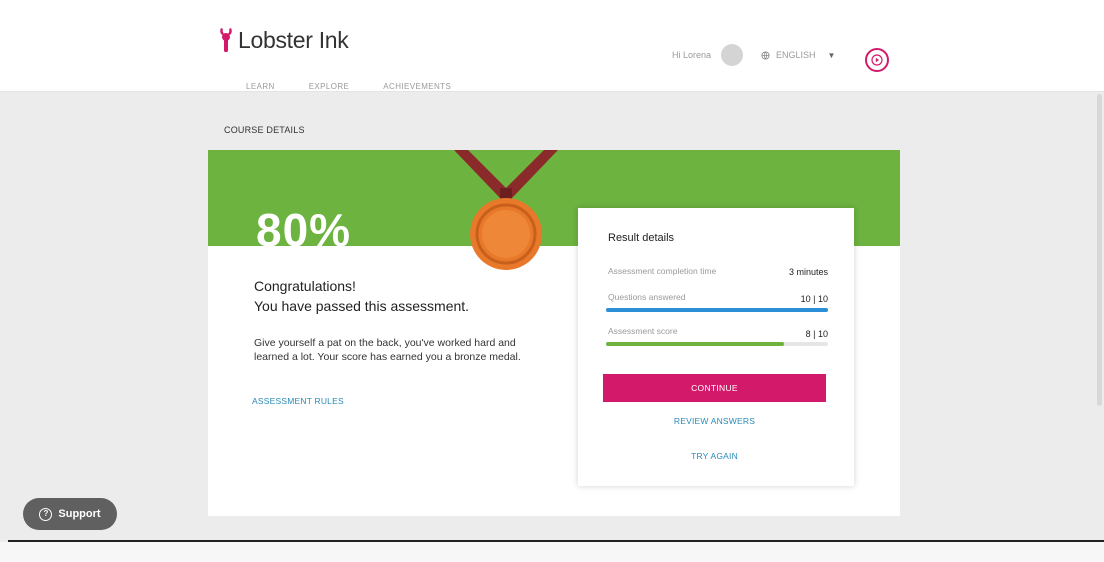 This screenshot has width=1104, height=562. I want to click on user-greeting: Hi Lorena, so click(692, 55).